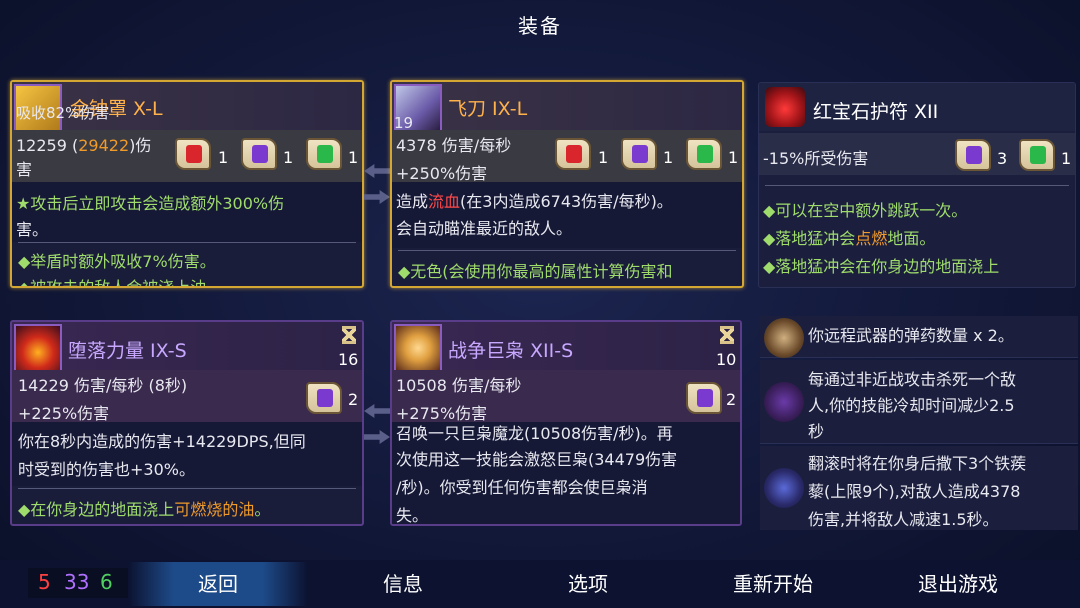 This screenshot has width=1080, height=608. What do you see at coordinates (773, 584) in the screenshot?
I see `restart-button: 重新开始` at bounding box center [773, 584].